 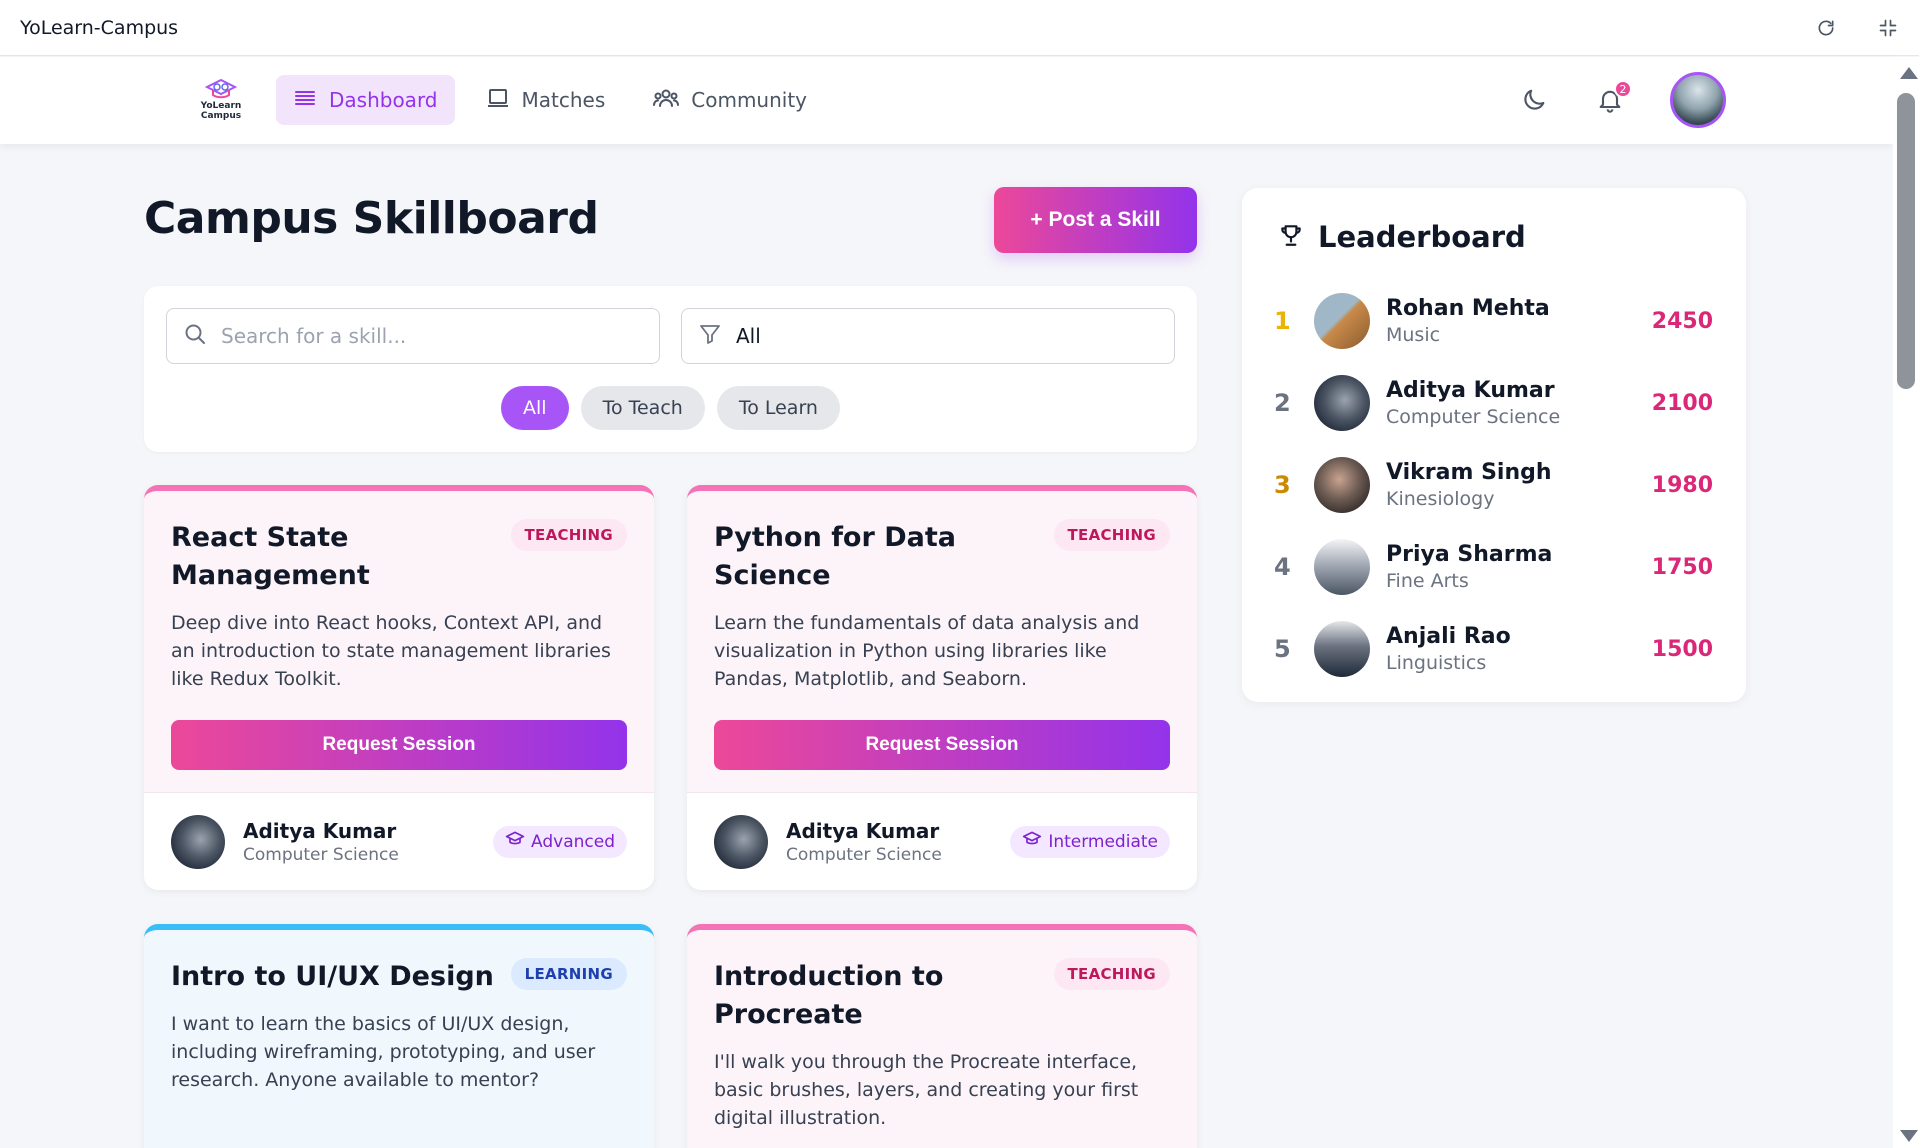 I want to click on leaderboard-row: 1 Rohan Mehta Music 2450, so click(x=1494, y=321).